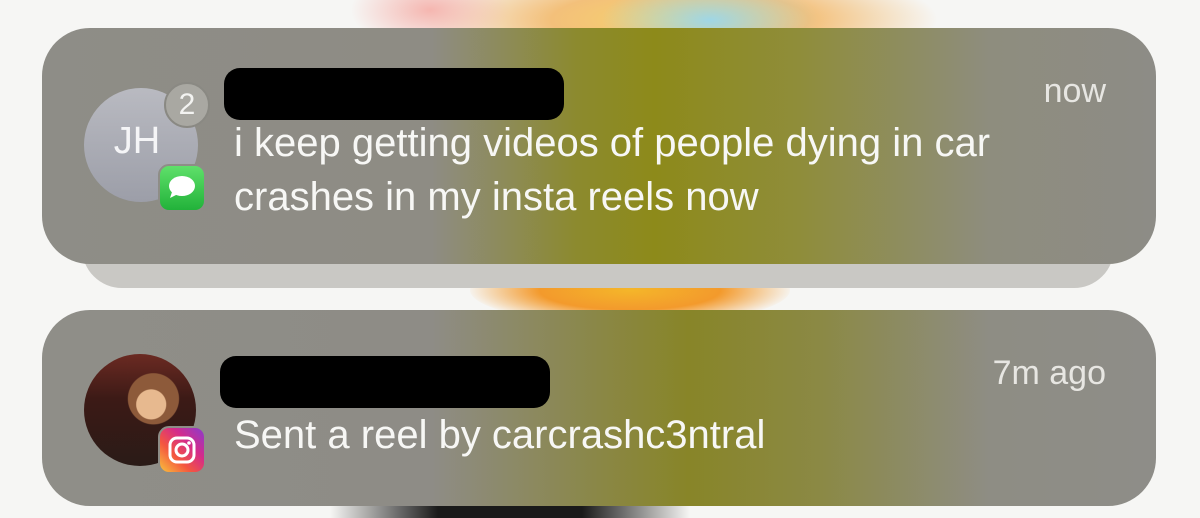 The image size is (1200, 518). Describe the element at coordinates (510, 512) in the screenshot. I see `wallpaper-dark-strip` at that location.